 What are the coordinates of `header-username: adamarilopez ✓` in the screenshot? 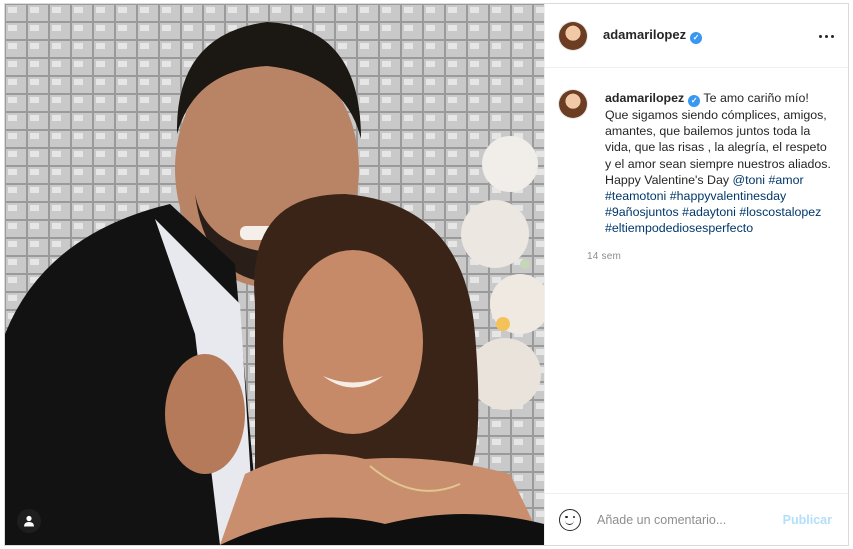 It's located at (653, 35).